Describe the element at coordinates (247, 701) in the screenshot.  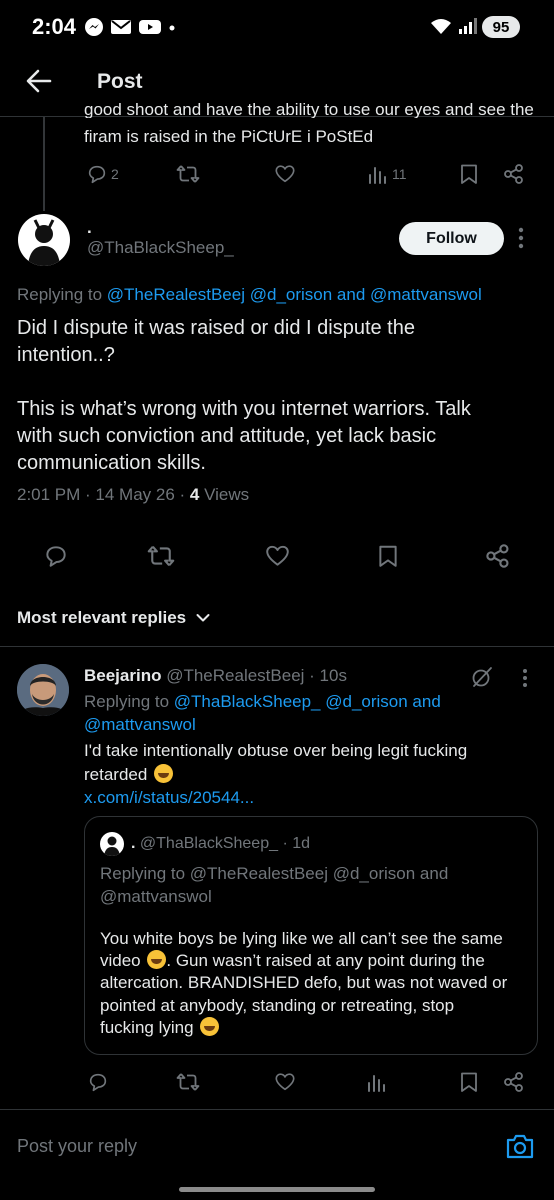
I see `mention-link: @ThaBlackSheep_` at that location.